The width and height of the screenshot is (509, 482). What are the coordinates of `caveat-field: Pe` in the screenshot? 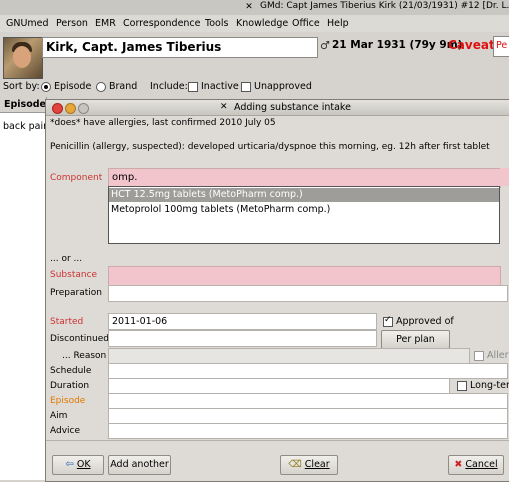 It's located at (501, 46).